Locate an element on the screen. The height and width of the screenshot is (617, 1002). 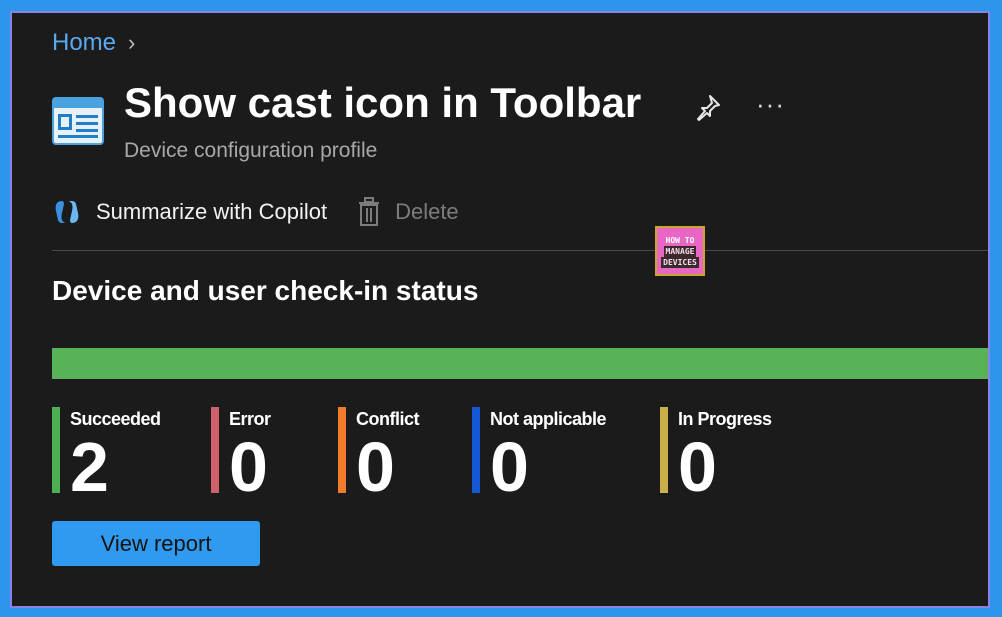
command-bar: Summarize with Copilot Delete is located at coordinates (255, 212).